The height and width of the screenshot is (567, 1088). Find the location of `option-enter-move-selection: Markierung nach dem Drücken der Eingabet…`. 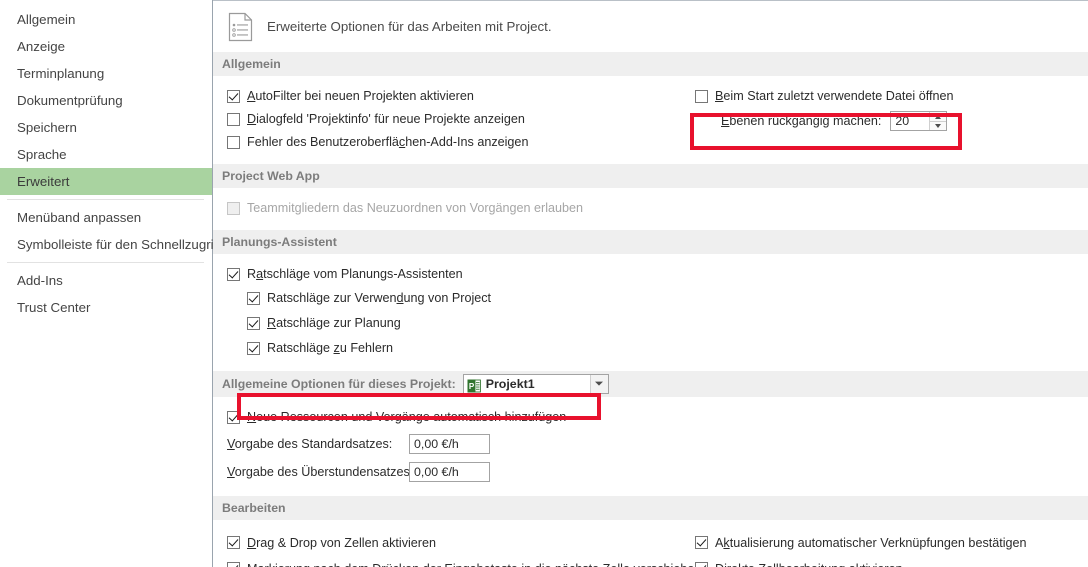

option-enter-move-selection: Markierung nach dem Drücken der Eingabet… is located at coordinates (464, 561).